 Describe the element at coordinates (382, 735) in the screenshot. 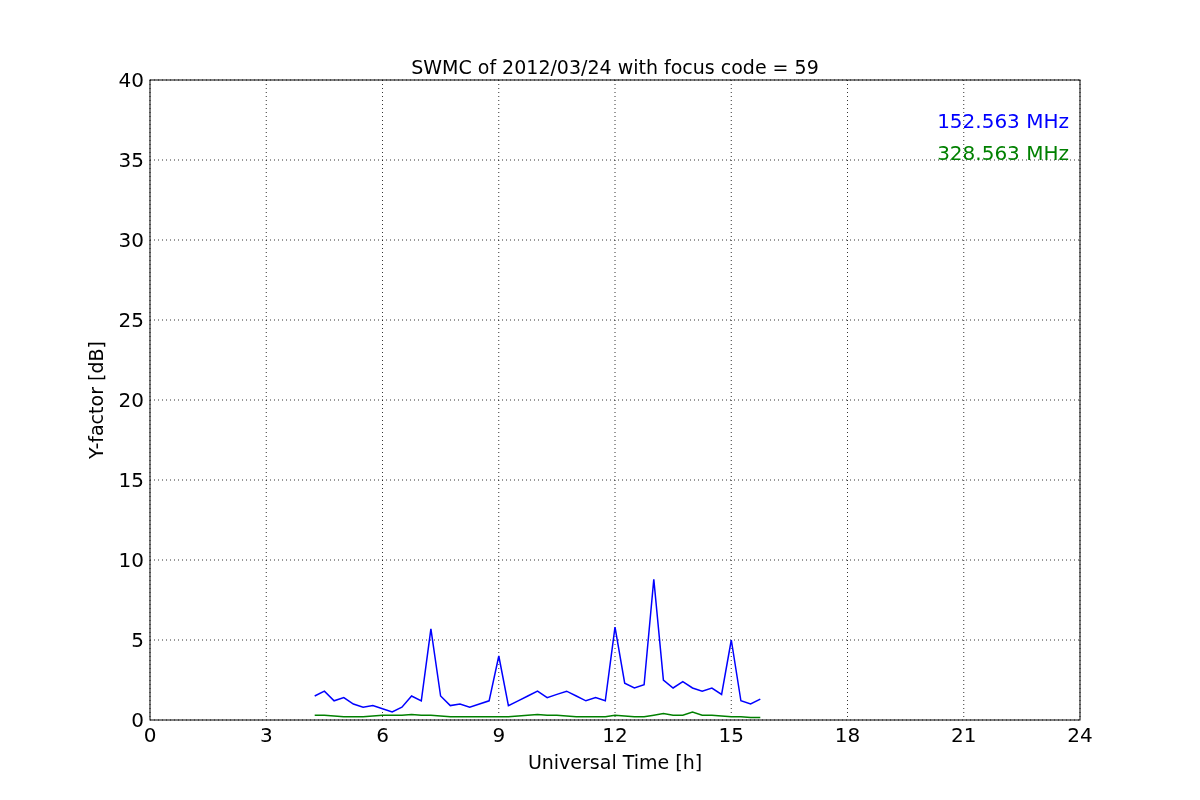

I see `tick-label: 6` at that location.